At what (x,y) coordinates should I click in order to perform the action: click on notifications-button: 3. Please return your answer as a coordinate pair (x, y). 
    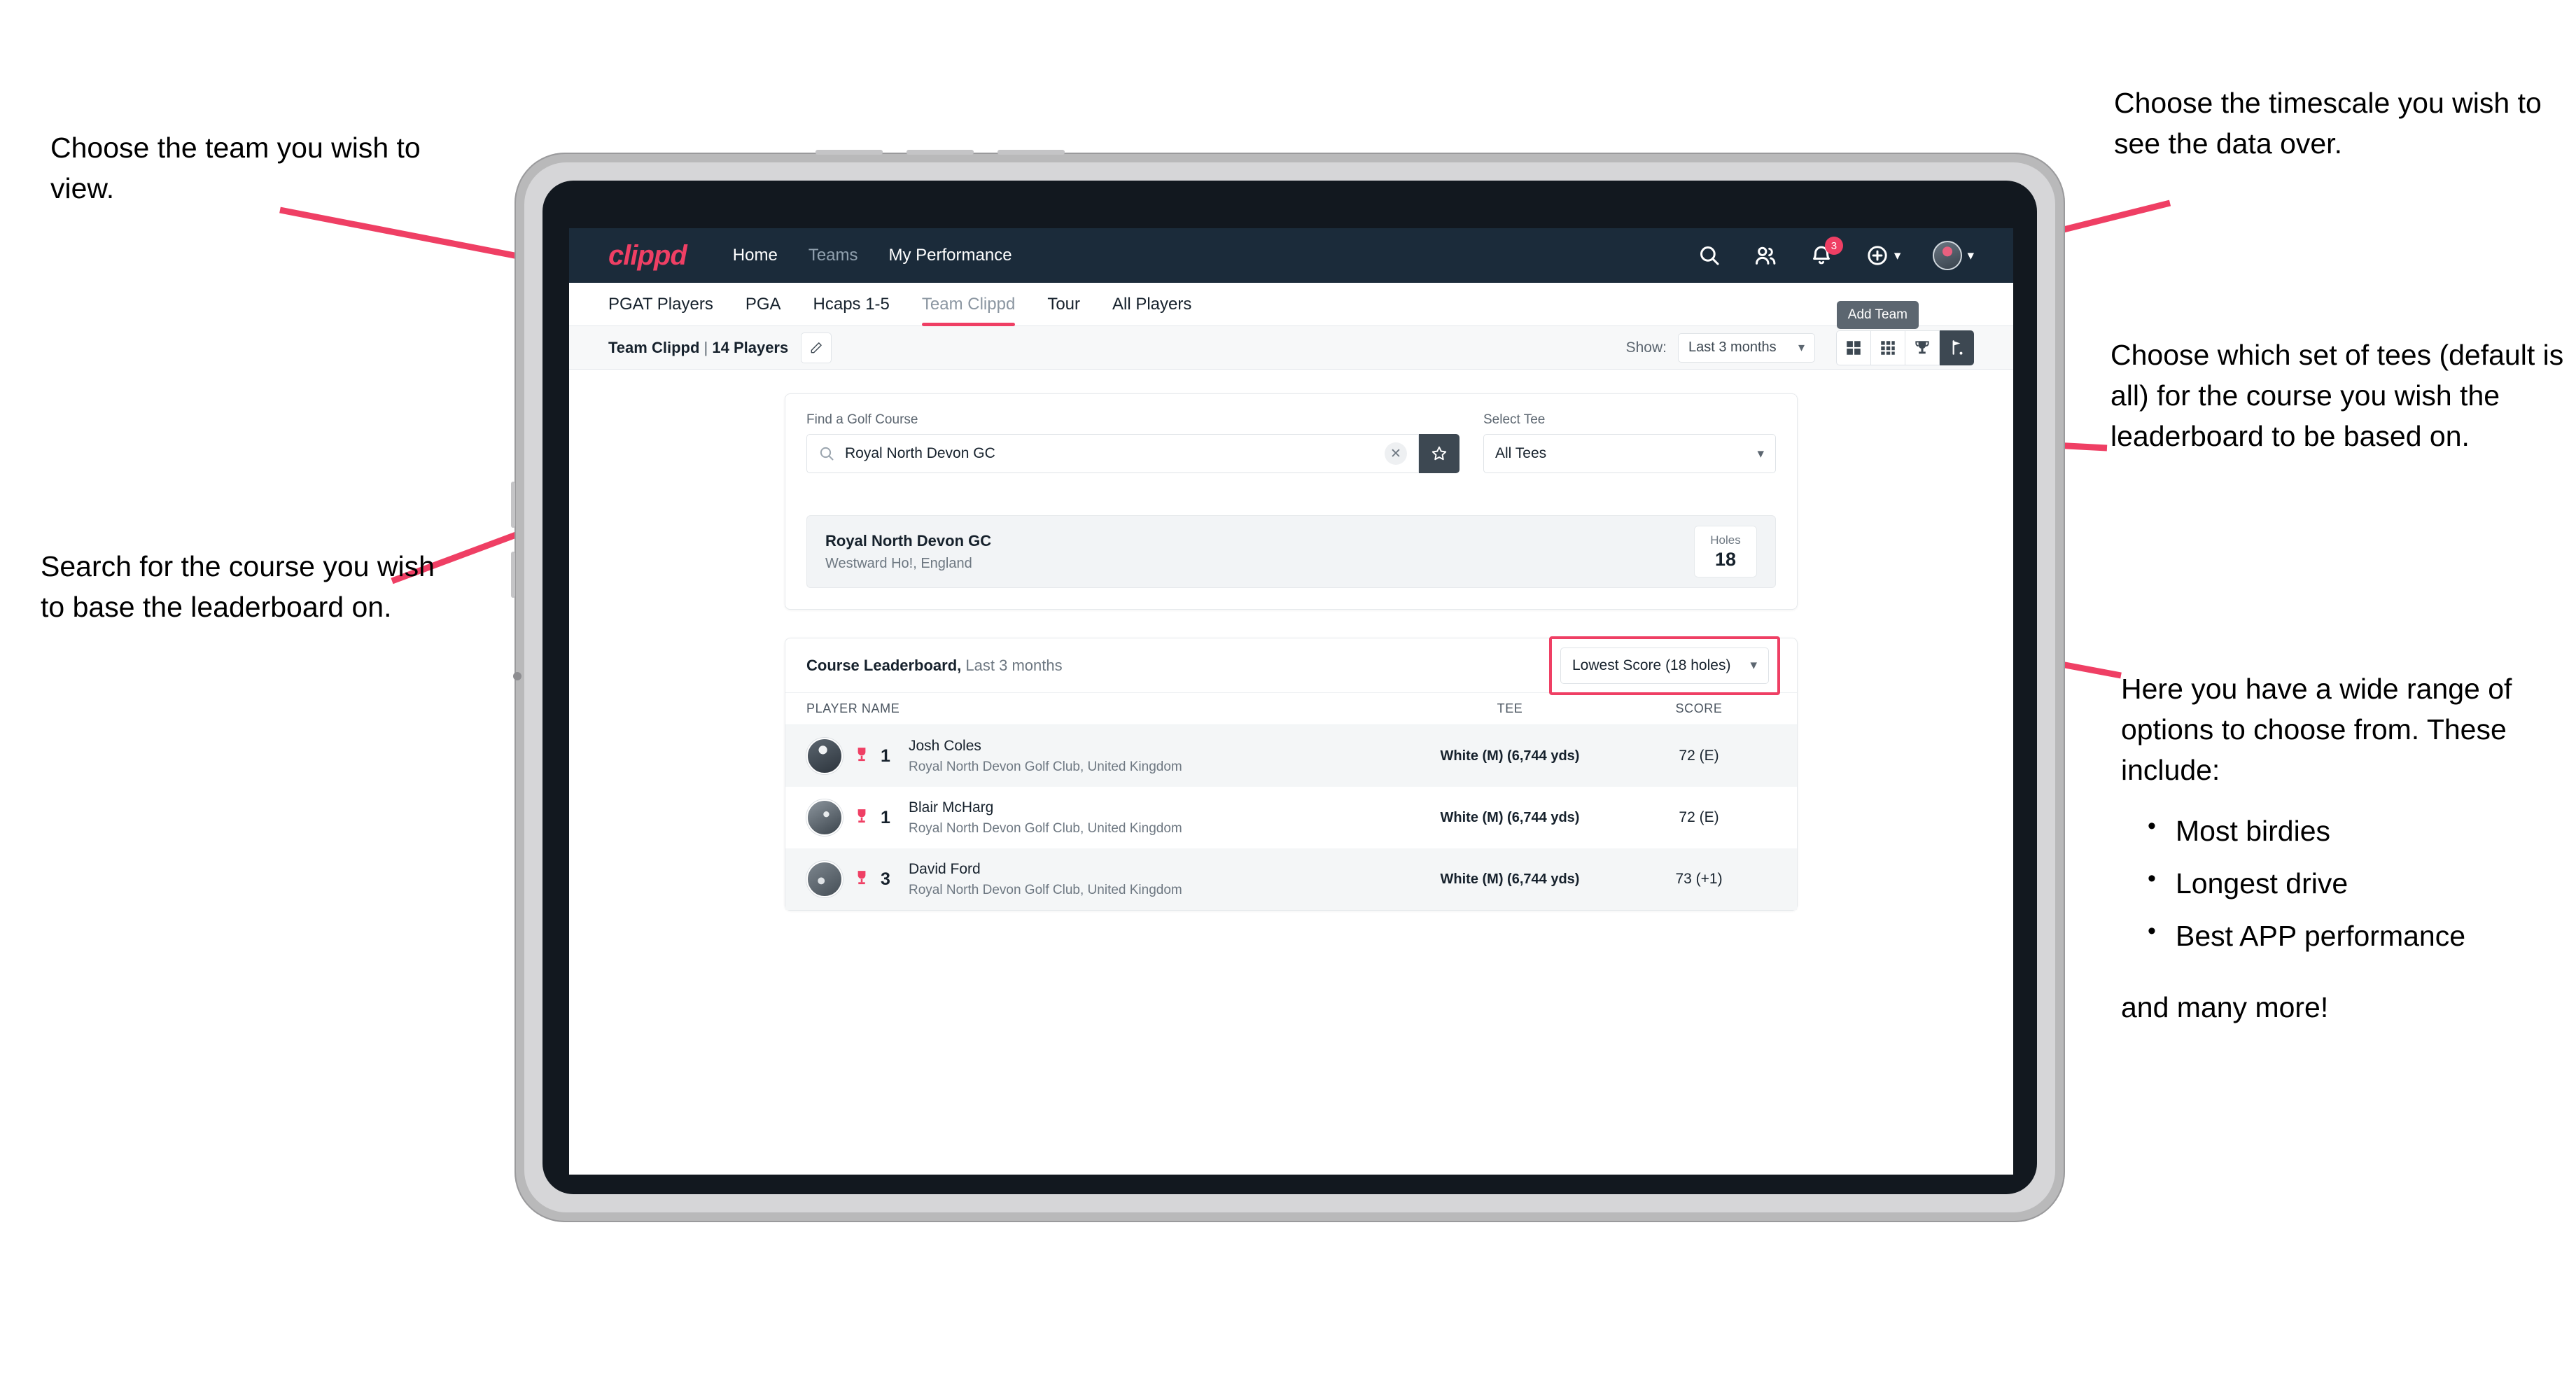
    Looking at the image, I should click on (1826, 252).